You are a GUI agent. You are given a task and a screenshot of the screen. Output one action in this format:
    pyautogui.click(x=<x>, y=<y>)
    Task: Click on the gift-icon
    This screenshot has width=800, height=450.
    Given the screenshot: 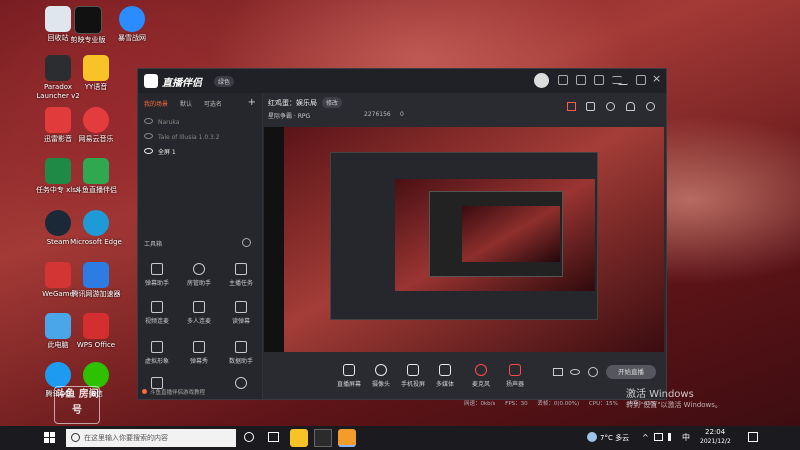 What is the action you would take?
    pyautogui.click(x=571, y=106)
    